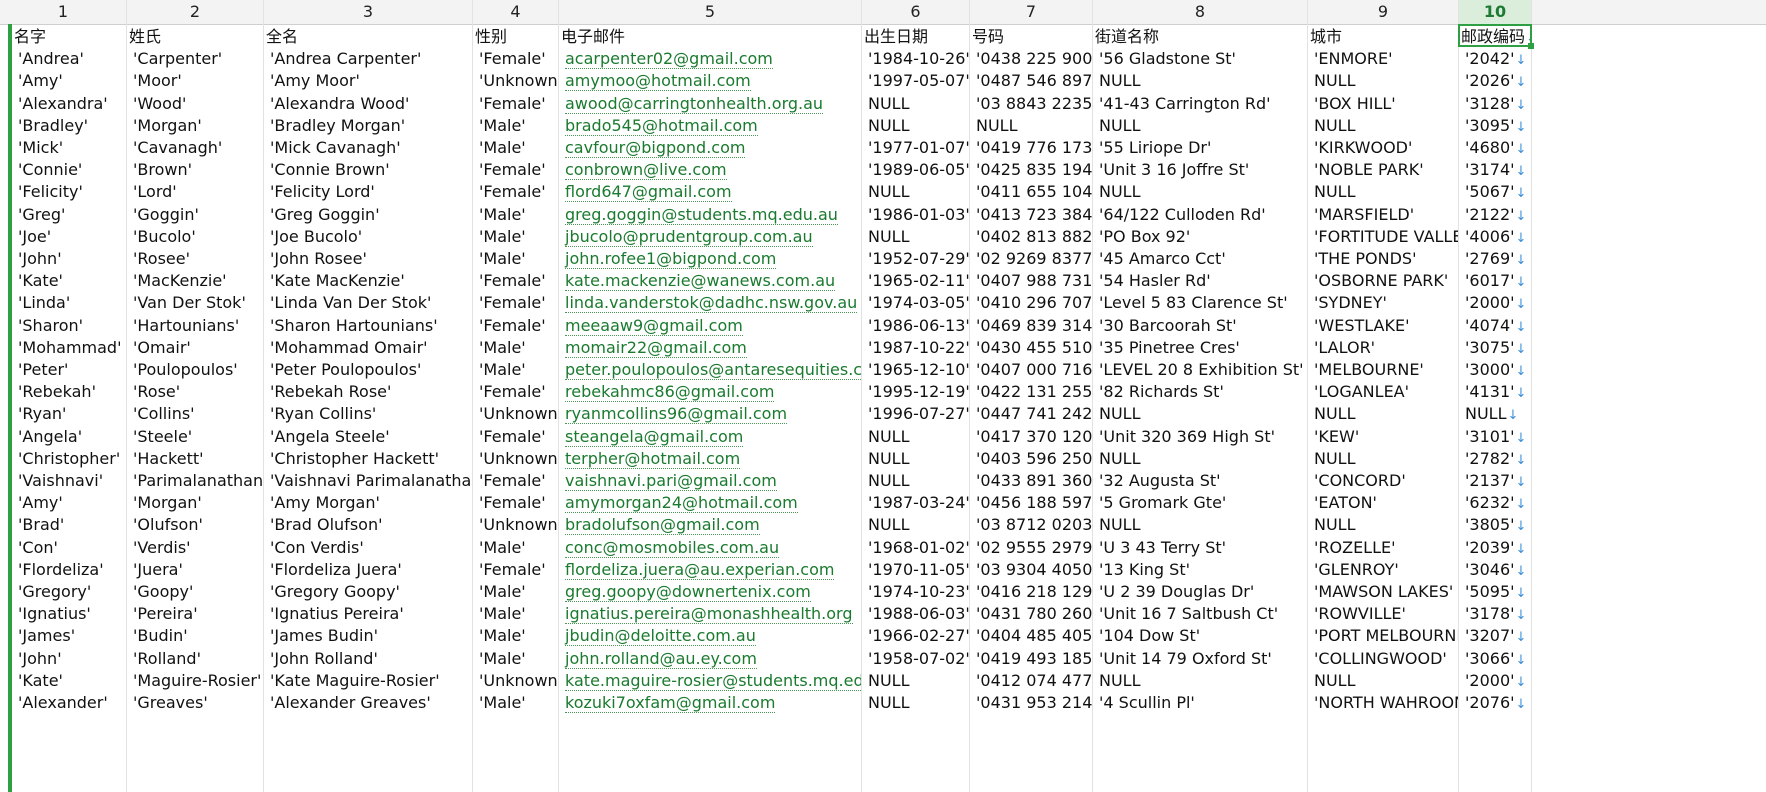 This screenshot has width=1766, height=792. What do you see at coordinates (654, 325) in the screenshot?
I see `email-link: meeaaw9@gmail.com` at bounding box center [654, 325].